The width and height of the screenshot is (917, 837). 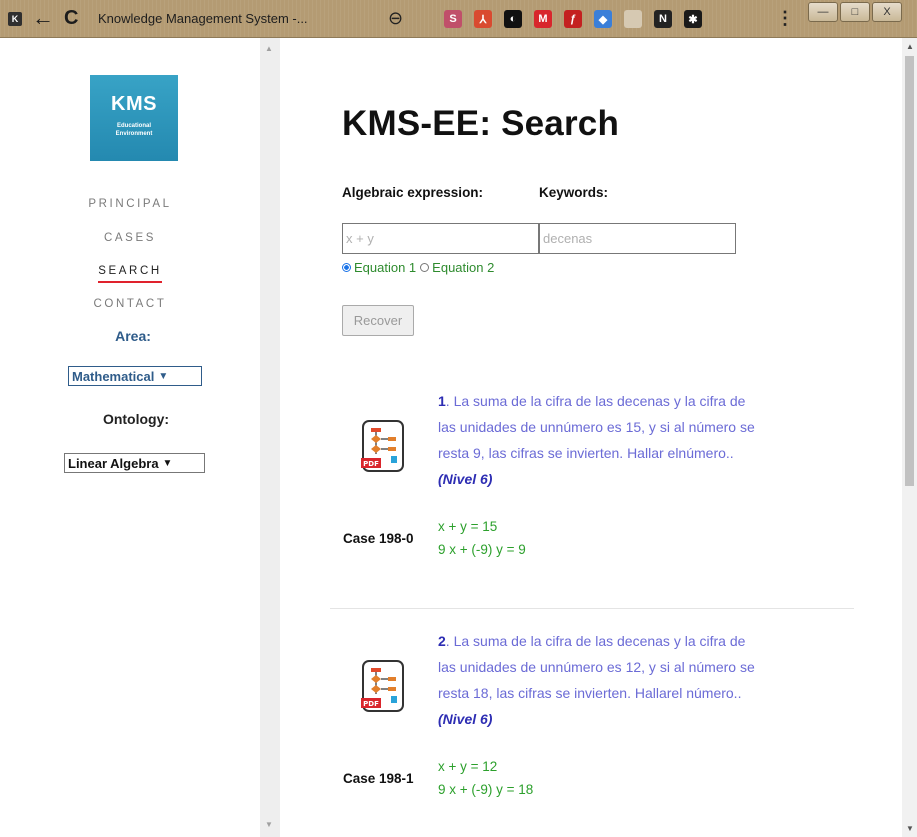 I want to click on equation-2-radio, so click(x=425, y=267).